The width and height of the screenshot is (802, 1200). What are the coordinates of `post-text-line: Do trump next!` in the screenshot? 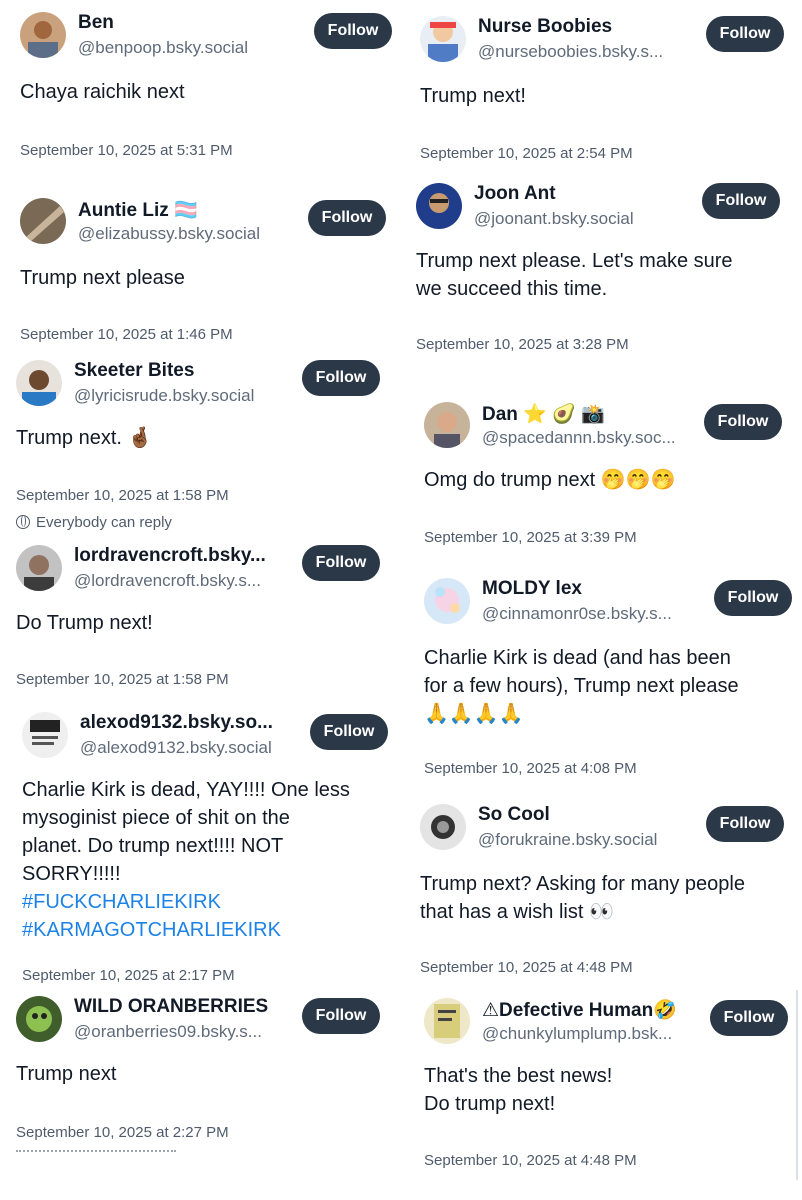 It's located at (490, 1104).